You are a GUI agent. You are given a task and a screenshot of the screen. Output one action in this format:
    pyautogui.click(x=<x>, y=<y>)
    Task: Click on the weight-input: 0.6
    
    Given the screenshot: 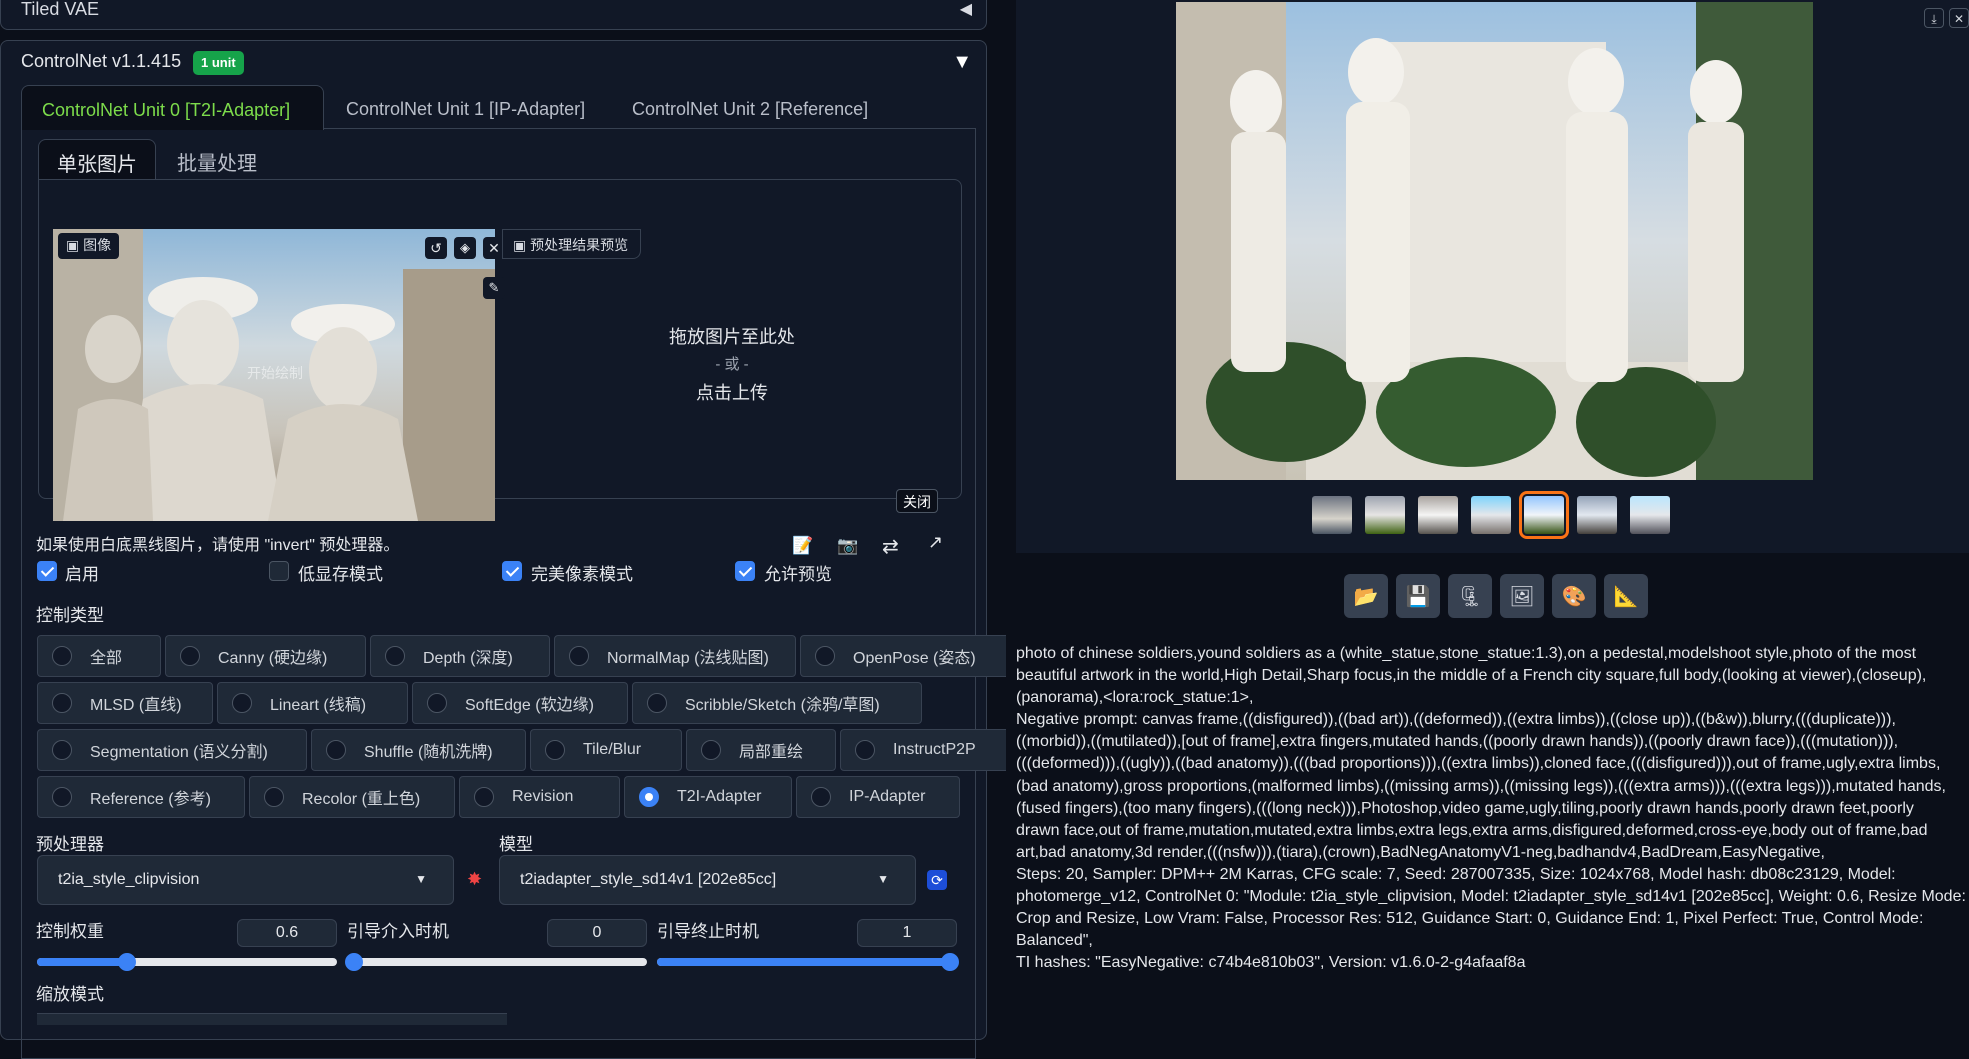 What is the action you would take?
    pyautogui.click(x=287, y=933)
    